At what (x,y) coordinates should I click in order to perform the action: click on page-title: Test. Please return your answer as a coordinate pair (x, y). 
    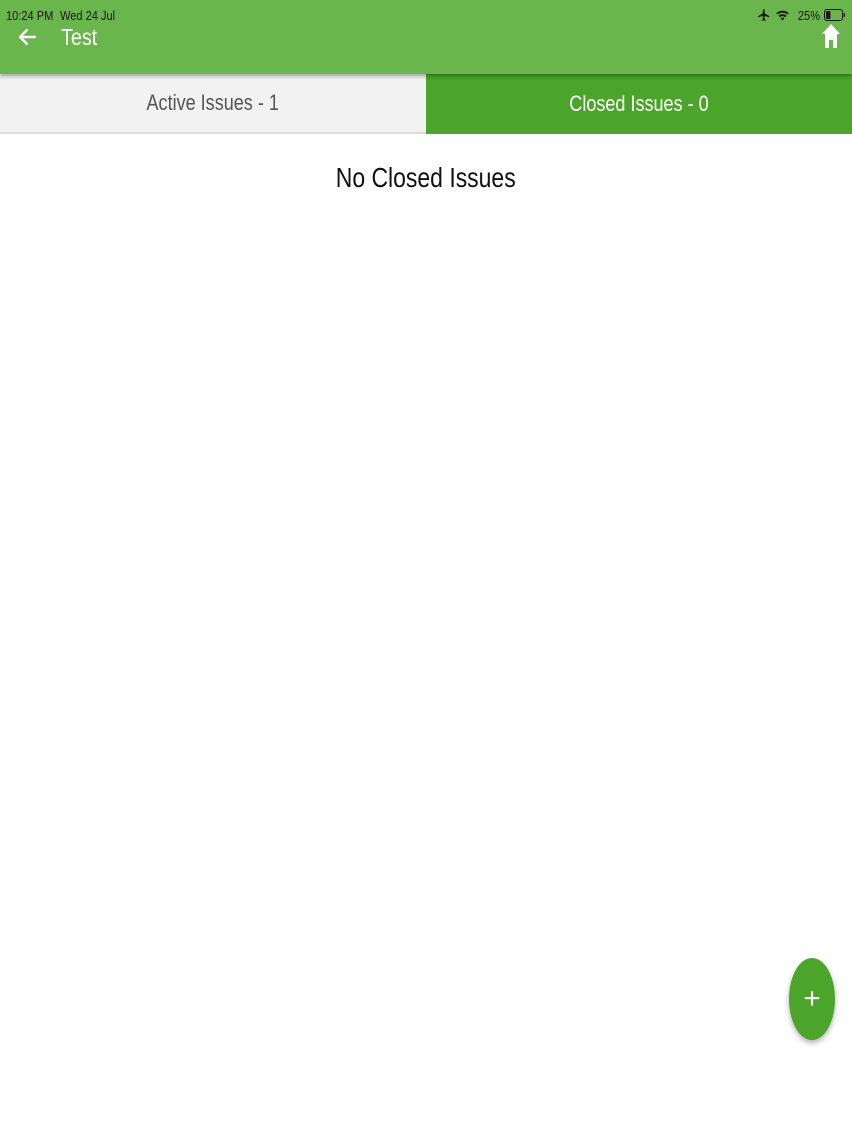
    Looking at the image, I should click on (79, 37).